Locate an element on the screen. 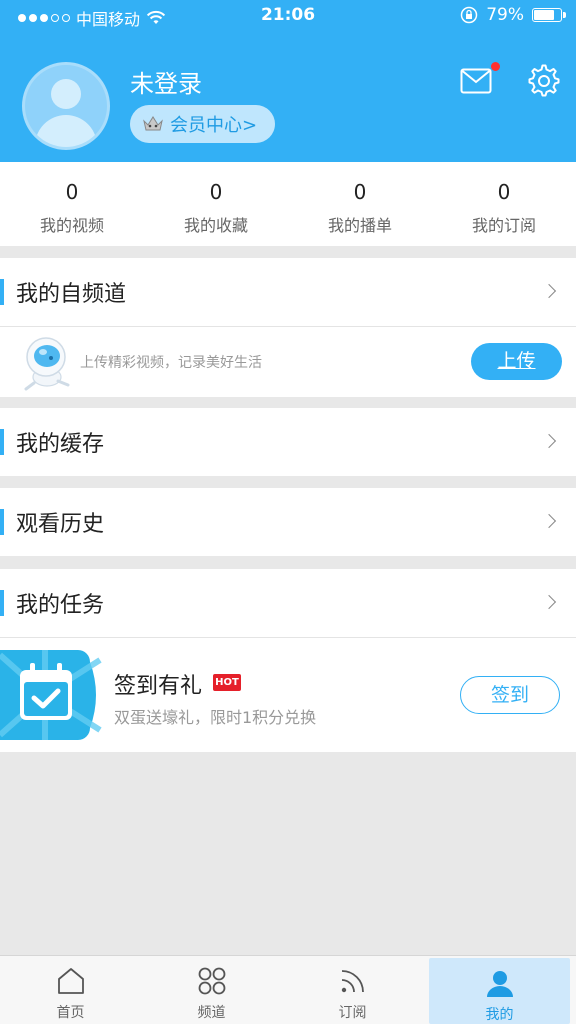  login-status: 未登录 is located at coordinates (166, 81).